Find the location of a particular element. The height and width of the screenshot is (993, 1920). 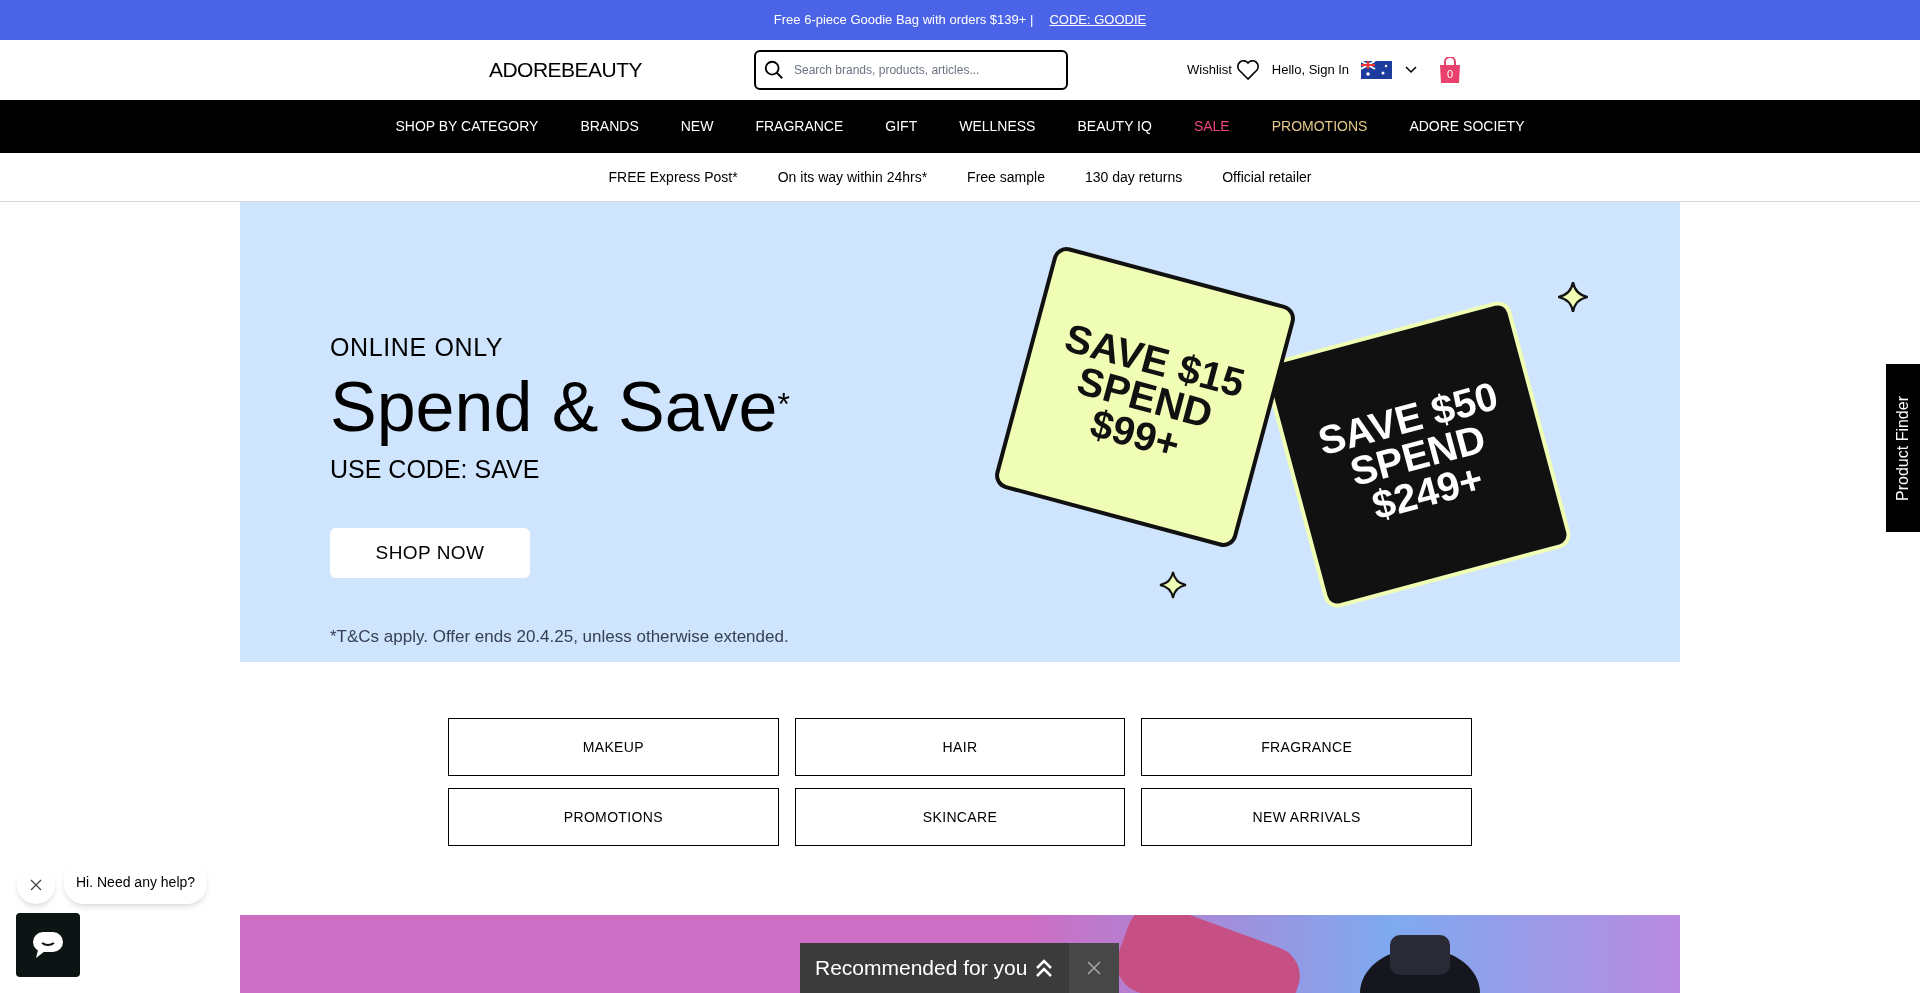

category-button: FRAGRANCE is located at coordinates (1306, 747).